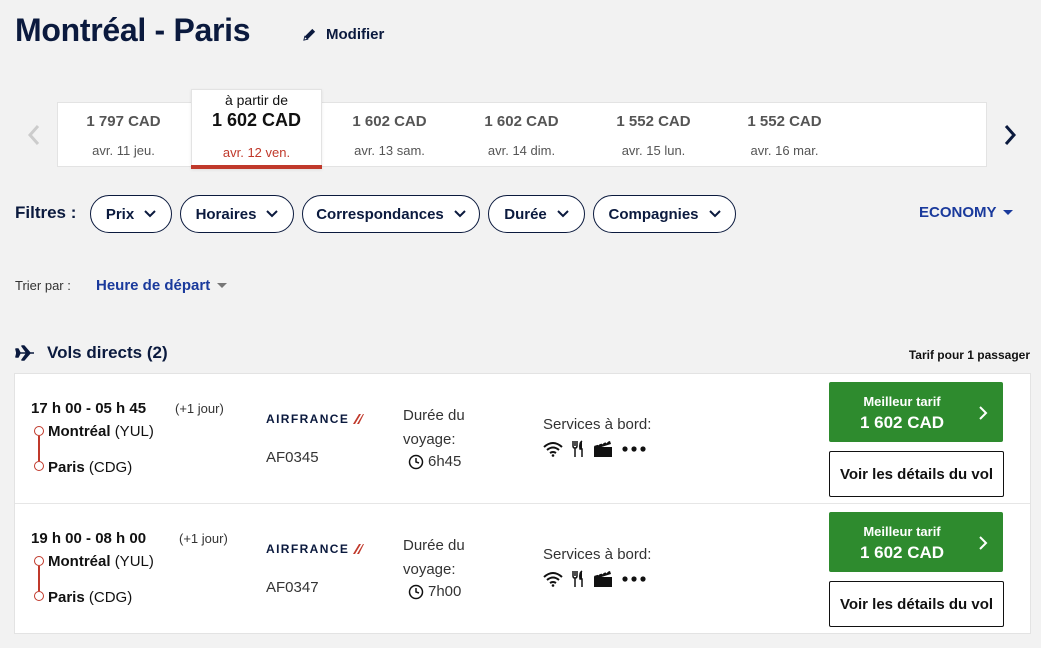  Describe the element at coordinates (389, 135) in the screenshot. I see `date-option: 1 602 CAD avr. 13 sam.` at that location.